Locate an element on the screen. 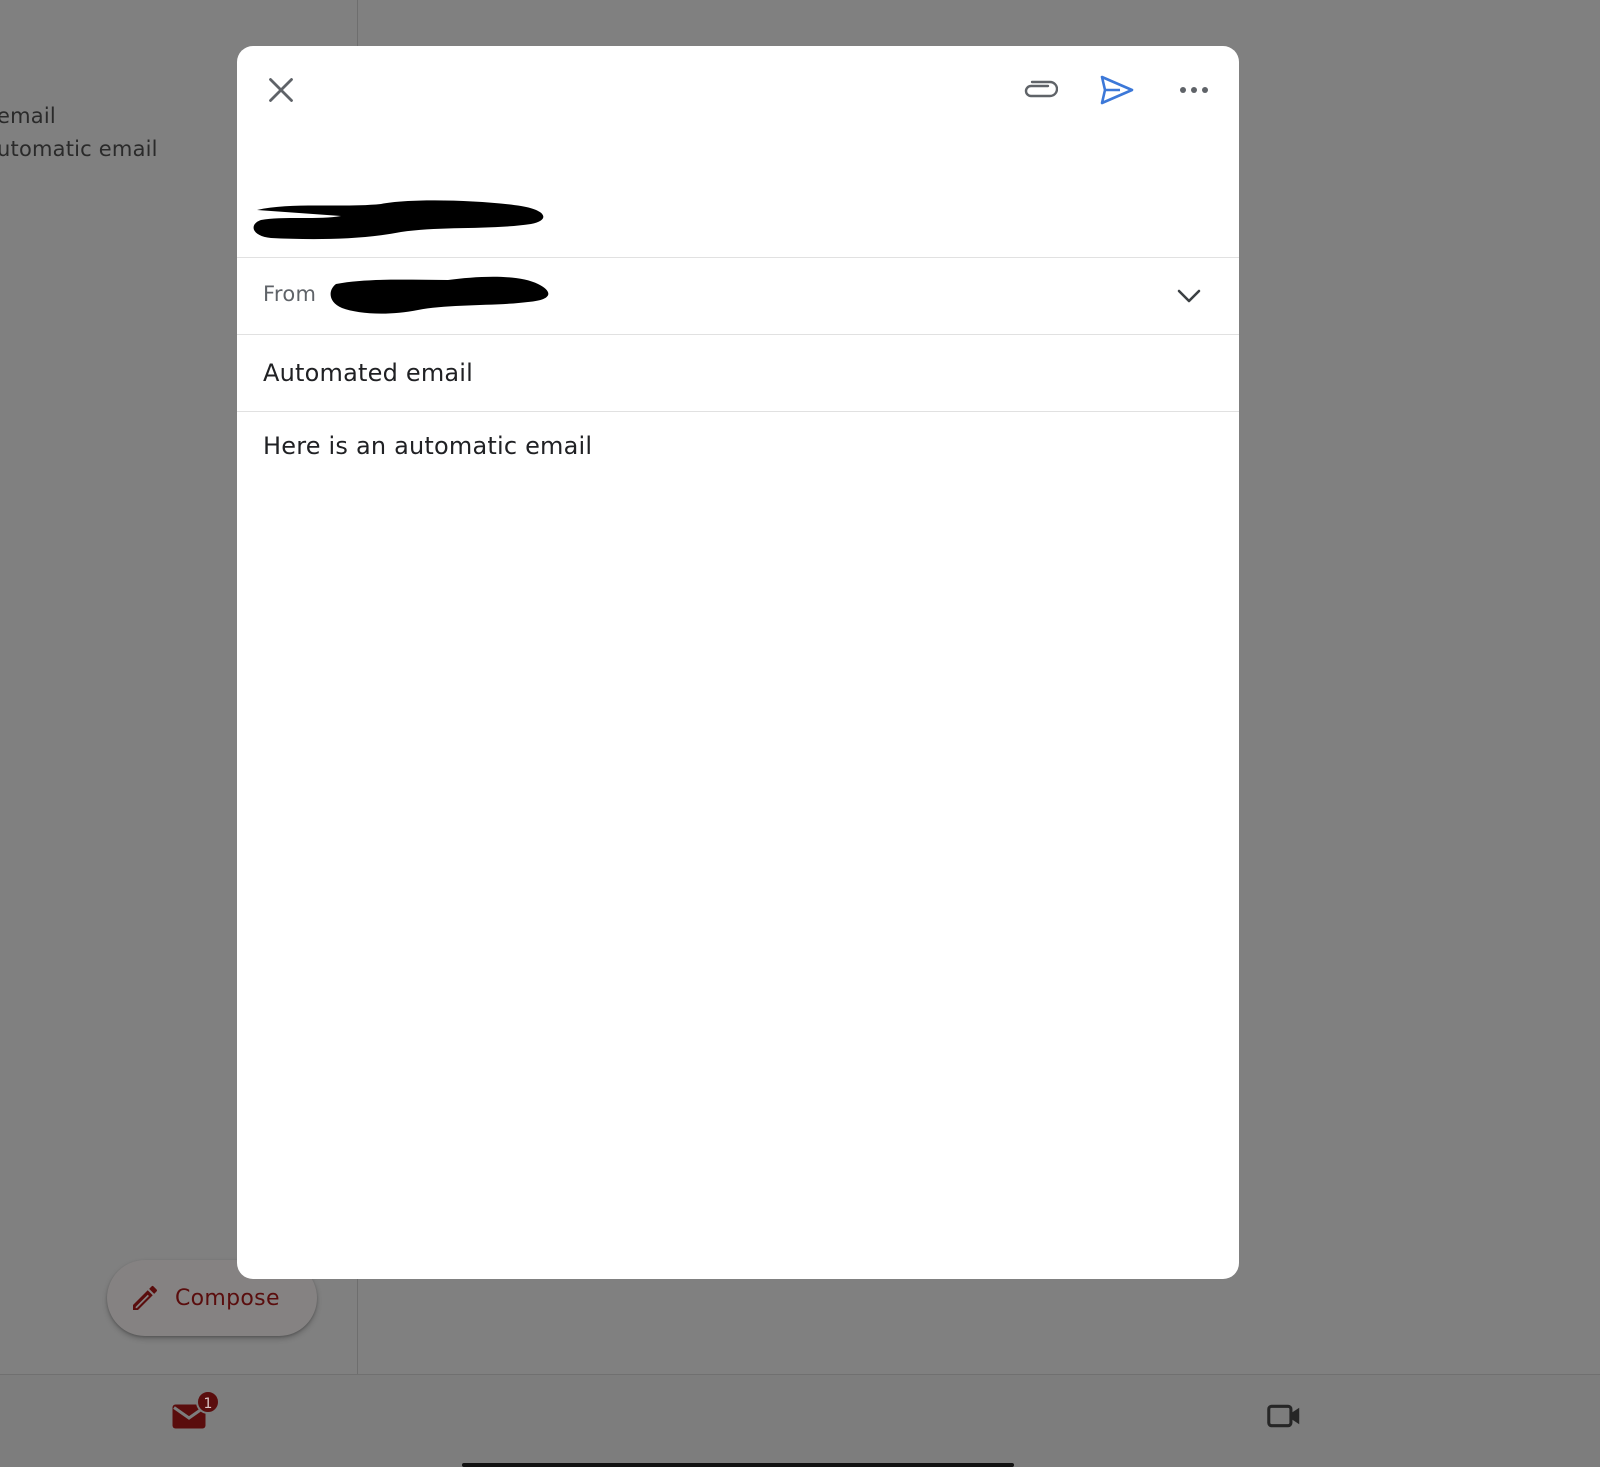 The height and width of the screenshot is (1467, 1600). close-icon is located at coordinates (281, 90).